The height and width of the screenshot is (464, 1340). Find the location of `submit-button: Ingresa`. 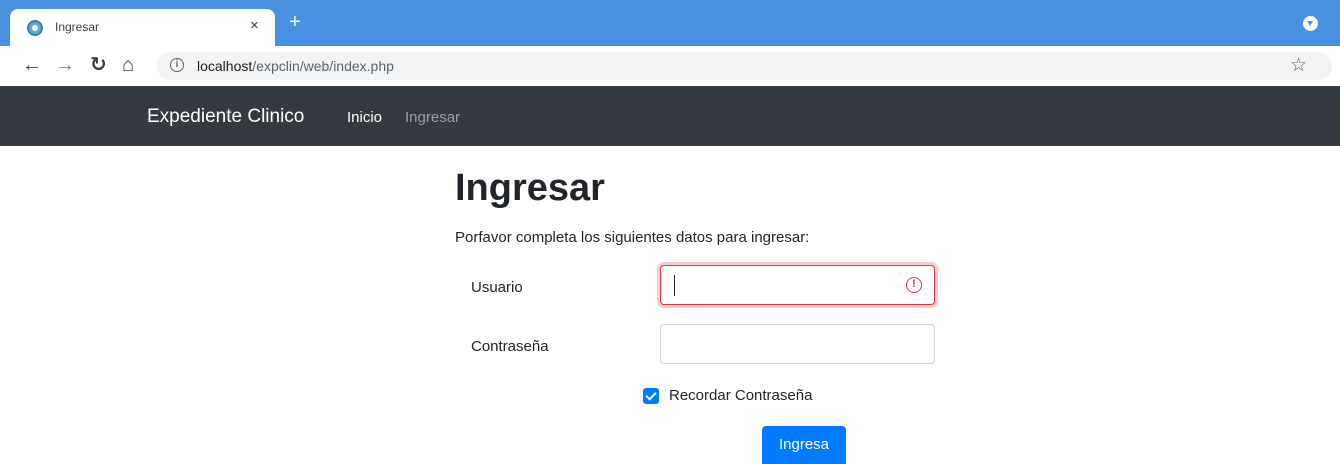

submit-button: Ingresa is located at coordinates (804, 445).